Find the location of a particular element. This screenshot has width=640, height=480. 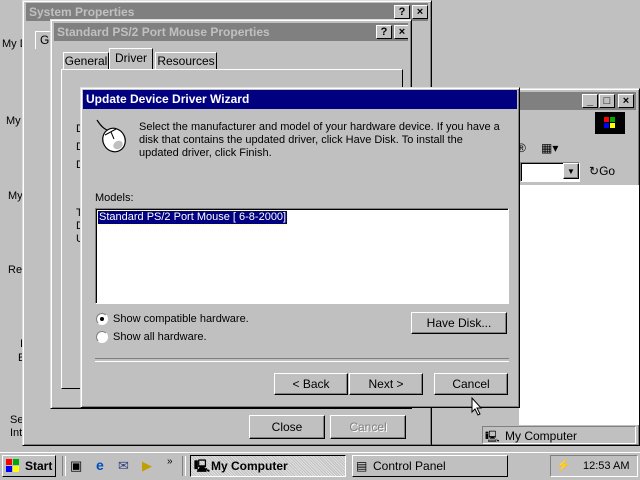

desktop-label-my-network: My is located at coordinates (15, 196).